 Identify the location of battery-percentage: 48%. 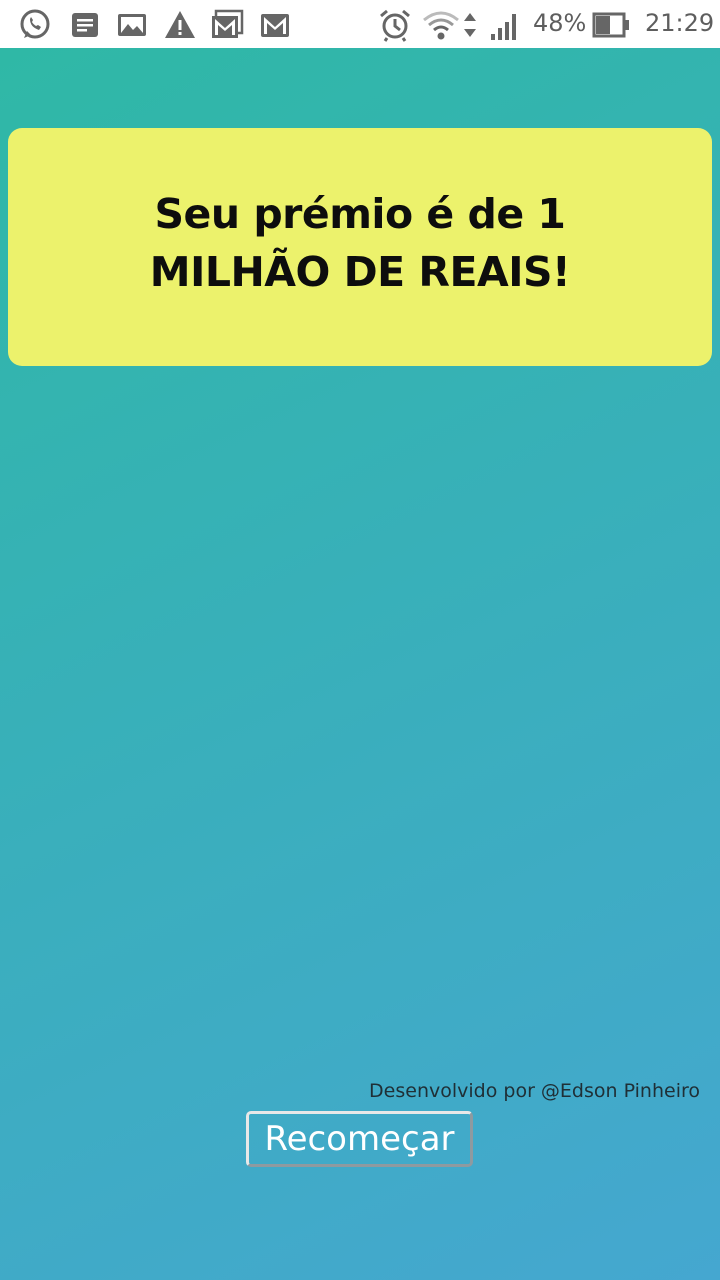
(560, 23).